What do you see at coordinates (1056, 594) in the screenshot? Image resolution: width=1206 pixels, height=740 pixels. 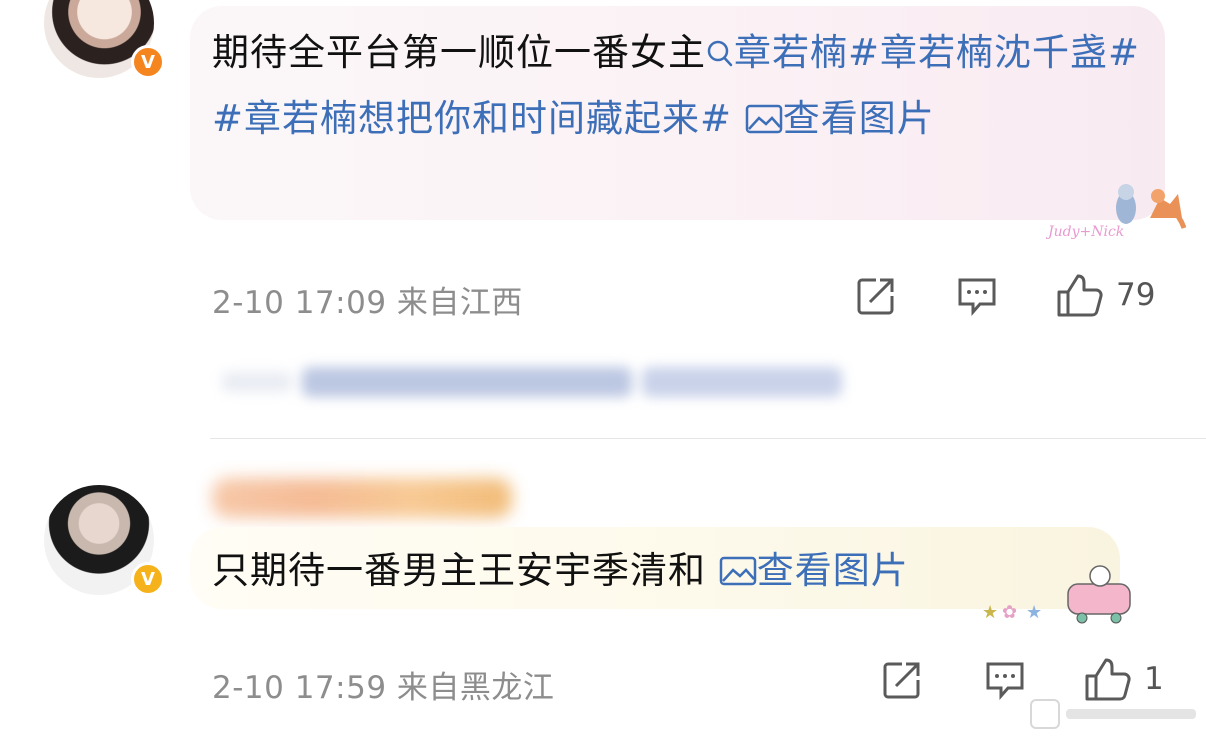 I see `sticker-decoration: ★ ✿ ★` at bounding box center [1056, 594].